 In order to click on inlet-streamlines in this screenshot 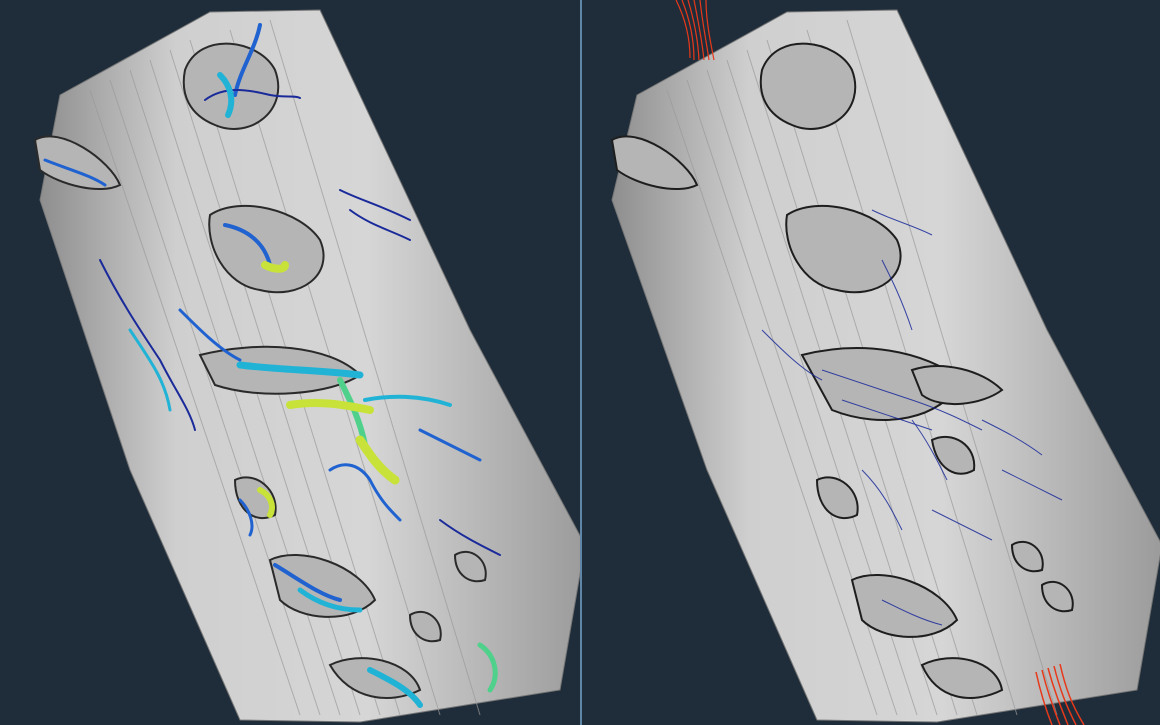, I will do `click(695, 30)`.